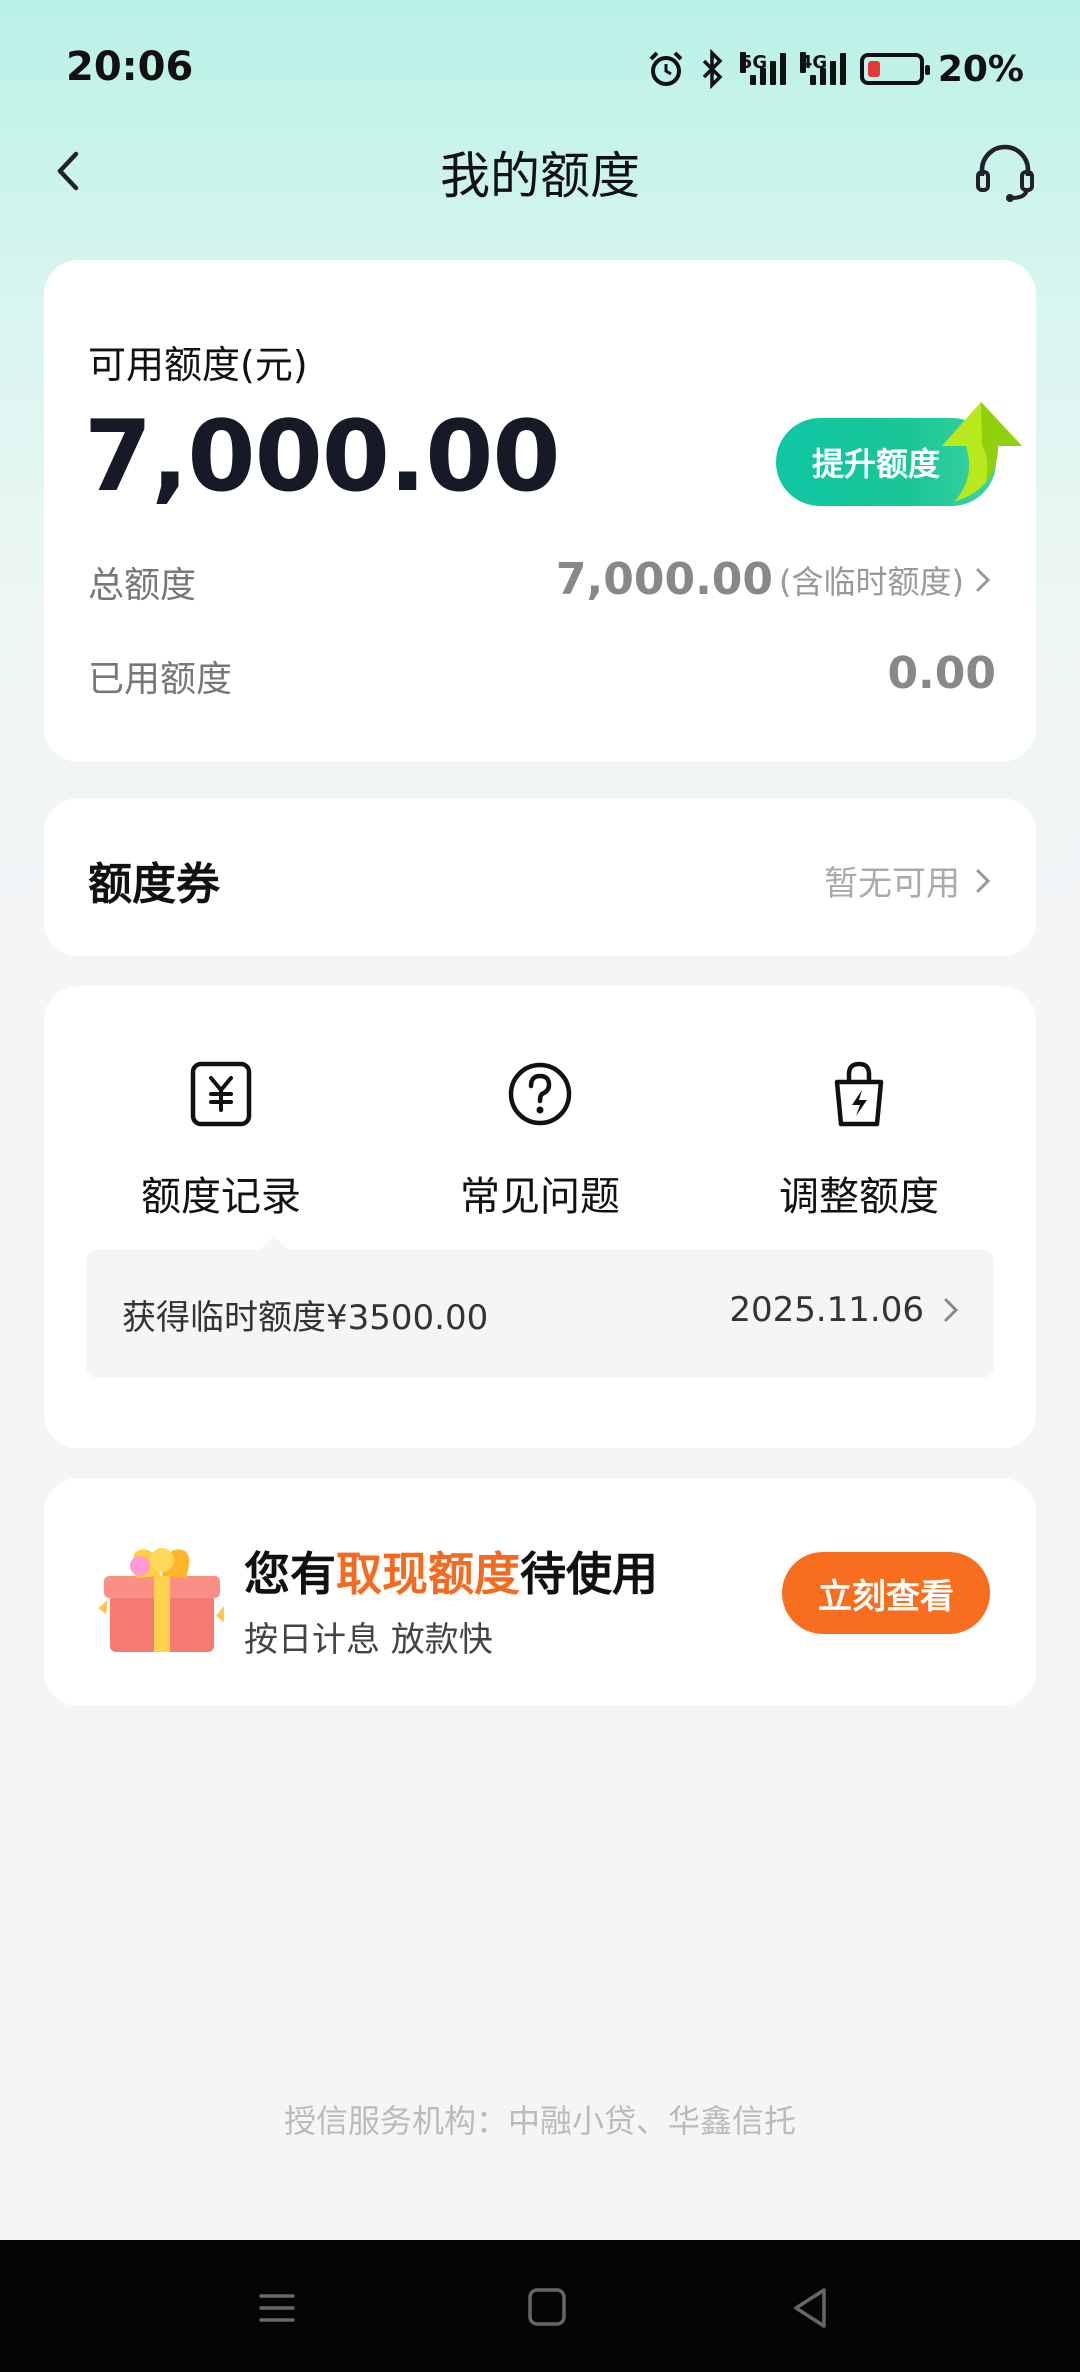 The height and width of the screenshot is (2372, 1080). I want to click on record-pointer, so click(274, 1243).